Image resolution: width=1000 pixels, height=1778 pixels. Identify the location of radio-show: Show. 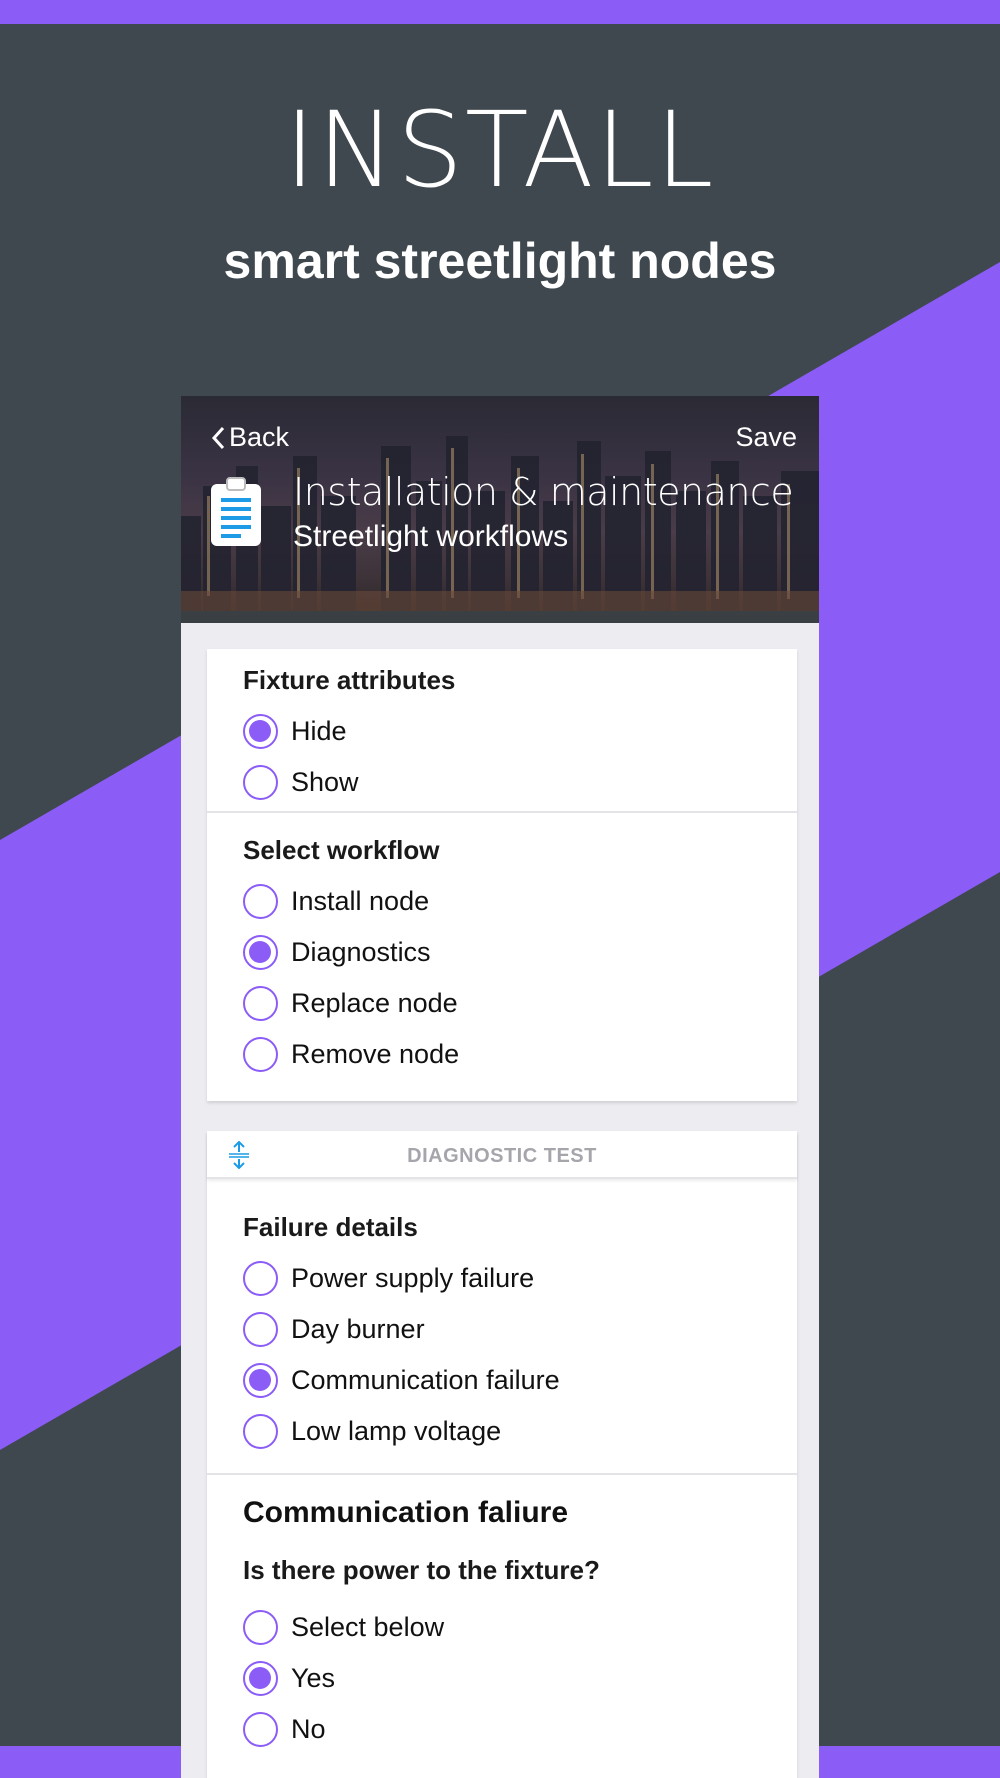
(301, 782).